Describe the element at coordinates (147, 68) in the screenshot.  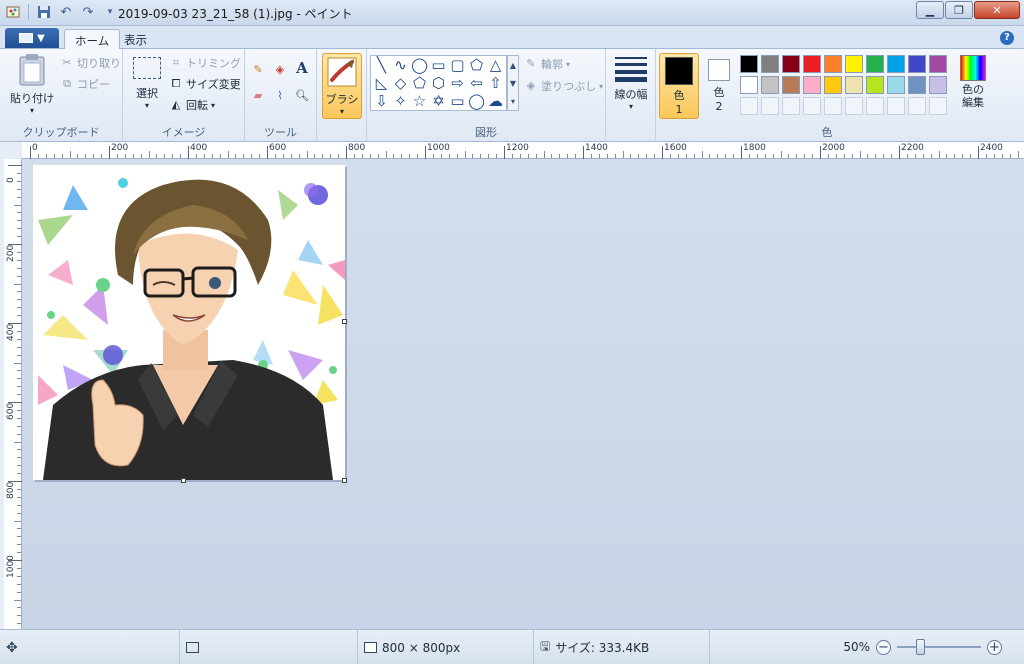
I see `selection-icon` at that location.